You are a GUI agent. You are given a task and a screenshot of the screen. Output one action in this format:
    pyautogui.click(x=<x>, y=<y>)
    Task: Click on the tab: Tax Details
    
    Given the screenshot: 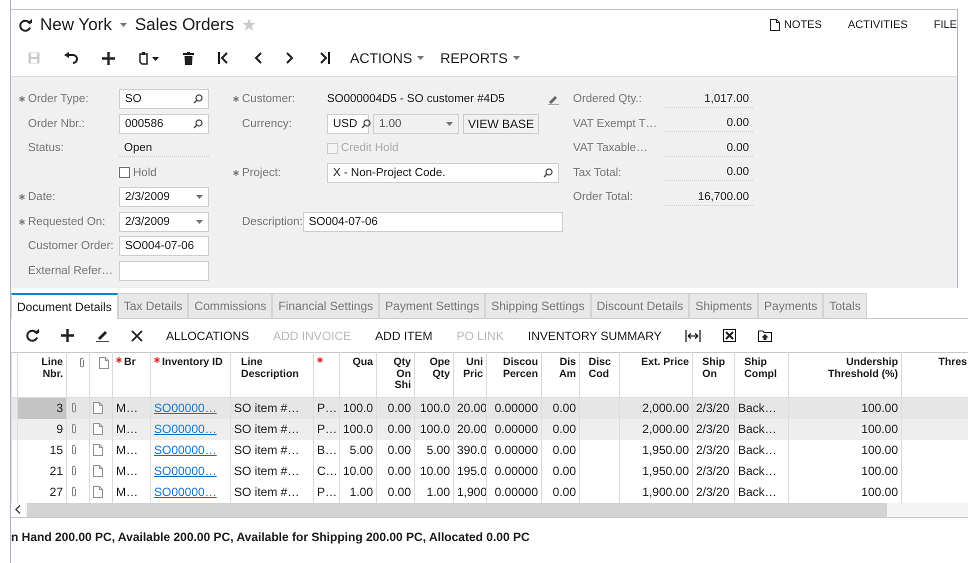 What is the action you would take?
    pyautogui.click(x=153, y=305)
    